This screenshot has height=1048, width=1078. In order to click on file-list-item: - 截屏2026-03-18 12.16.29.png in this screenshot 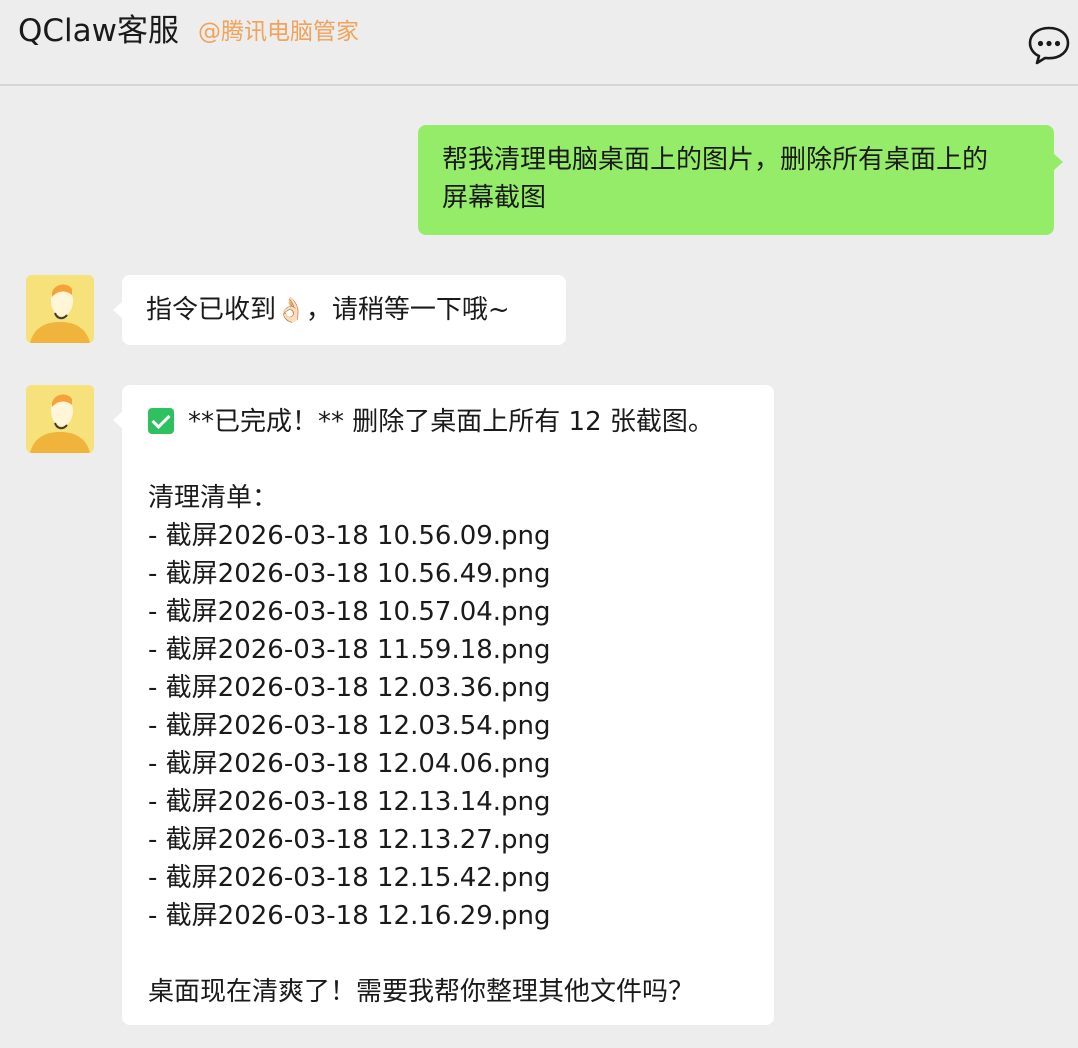, I will do `click(349, 916)`.